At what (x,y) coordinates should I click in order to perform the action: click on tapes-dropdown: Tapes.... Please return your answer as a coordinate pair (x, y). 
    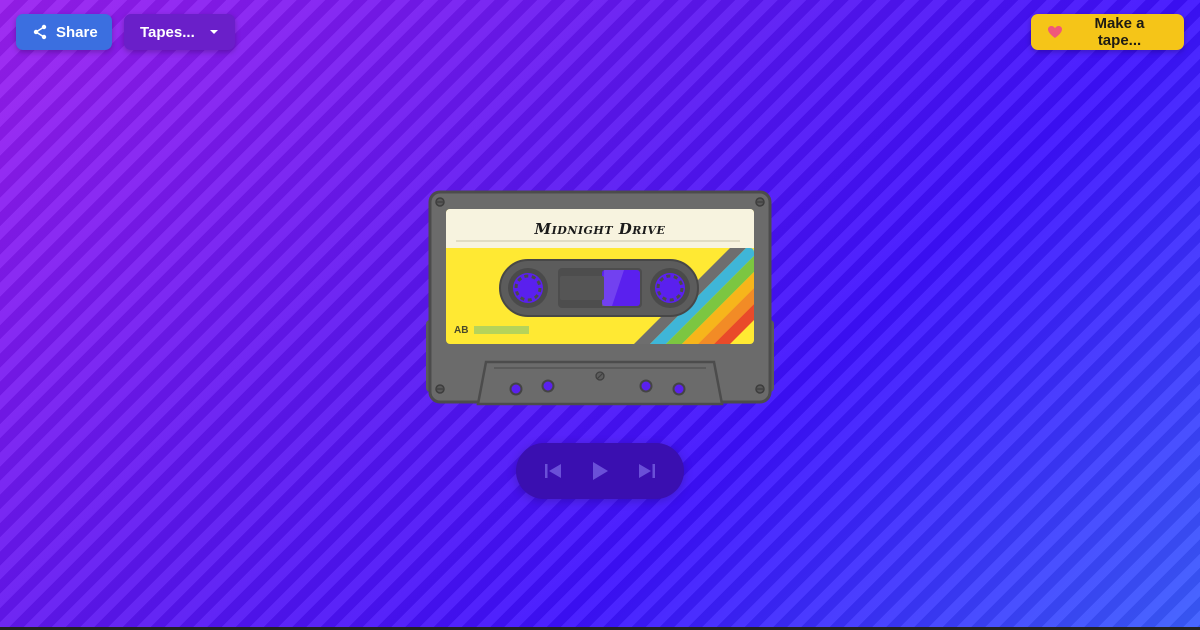
    Looking at the image, I should click on (179, 32).